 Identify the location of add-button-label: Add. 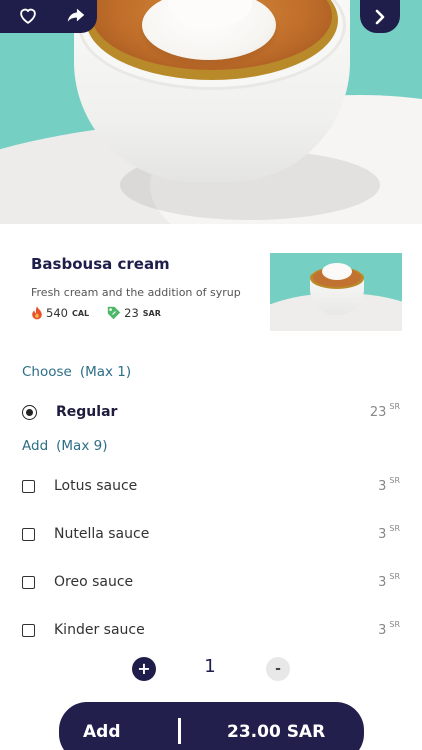
(102, 732).